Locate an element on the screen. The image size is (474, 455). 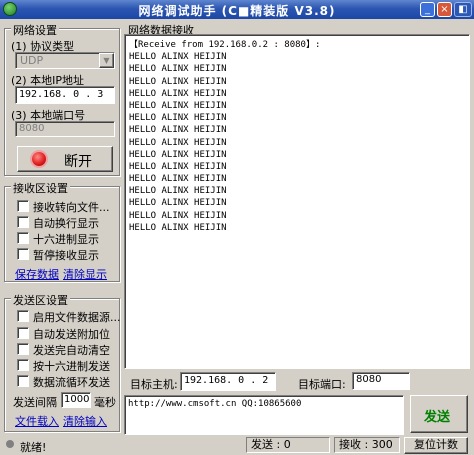
protocol-value: UDP is located at coordinates (32, 60).